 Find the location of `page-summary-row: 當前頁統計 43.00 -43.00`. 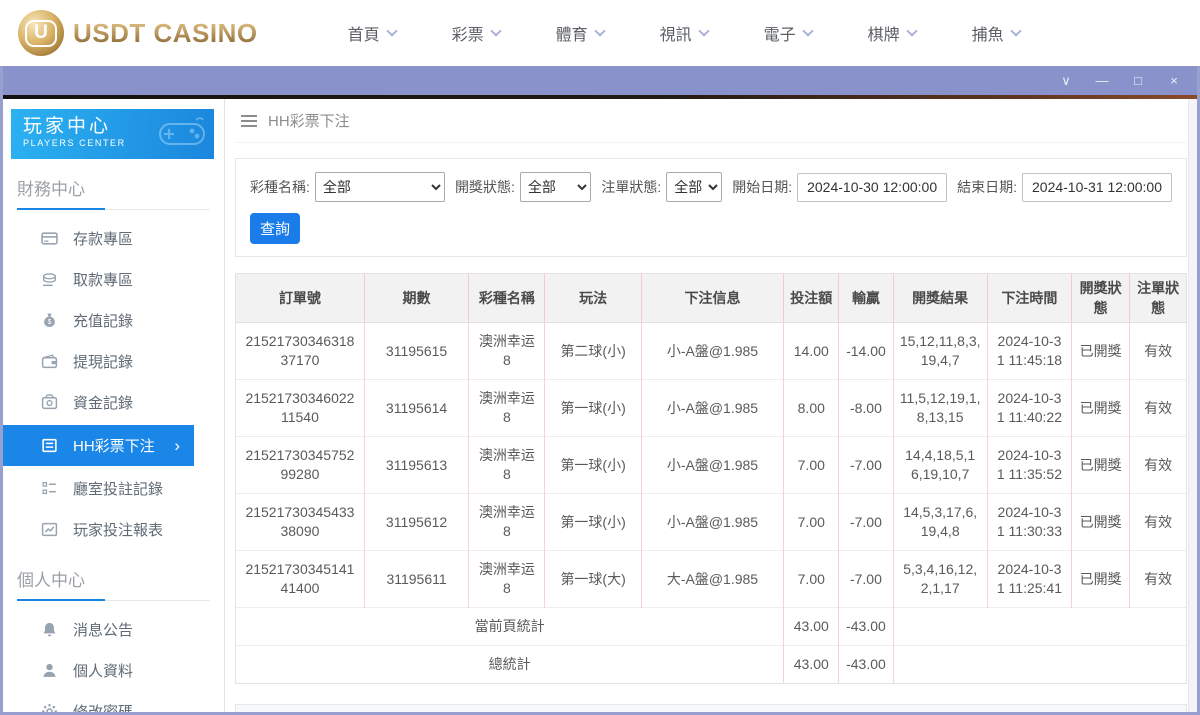

page-summary-row: 當前頁統計 43.00 -43.00 is located at coordinates (711, 626).